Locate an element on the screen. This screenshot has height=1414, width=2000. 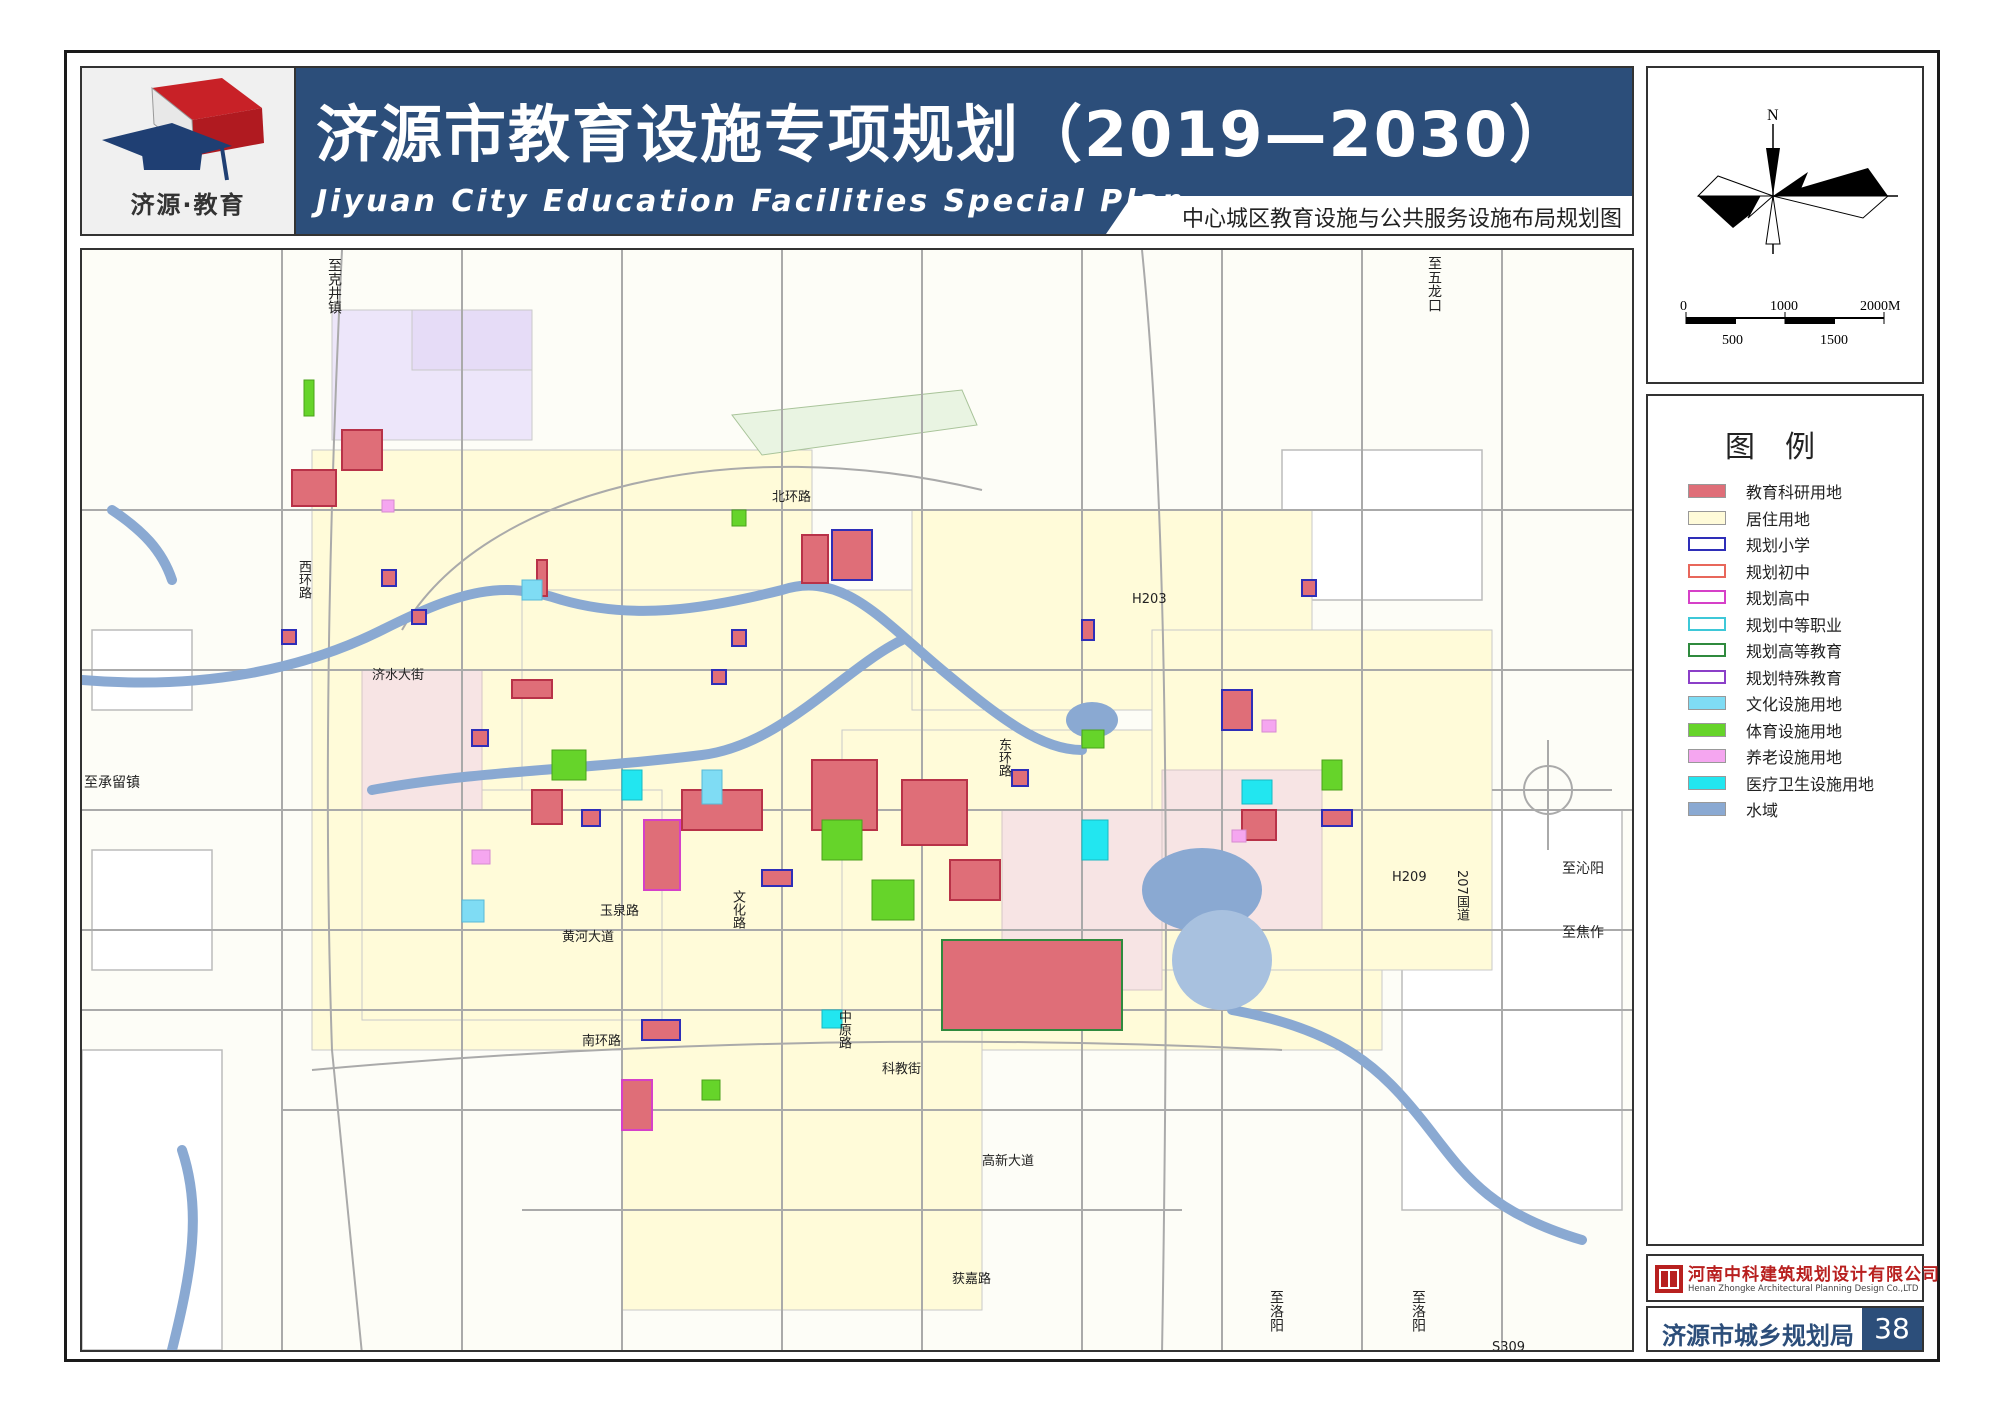
legend-label: 教育科研用地 is located at coordinates (1794, 492).